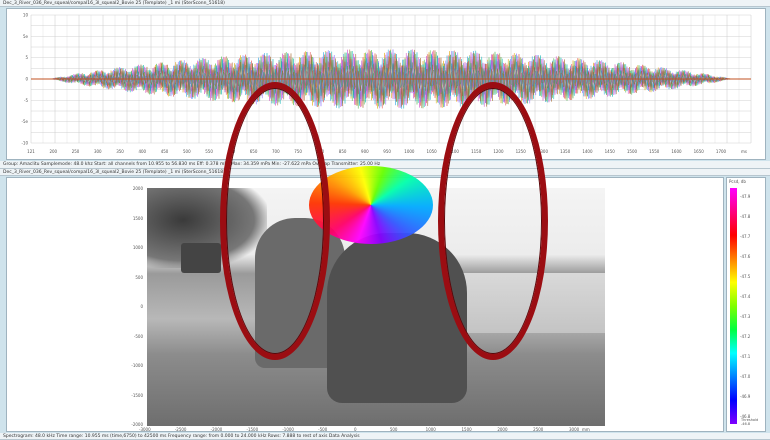 The width and height of the screenshot is (770, 440). I want to click on image-y-tick: 1500, so click(137, 218).